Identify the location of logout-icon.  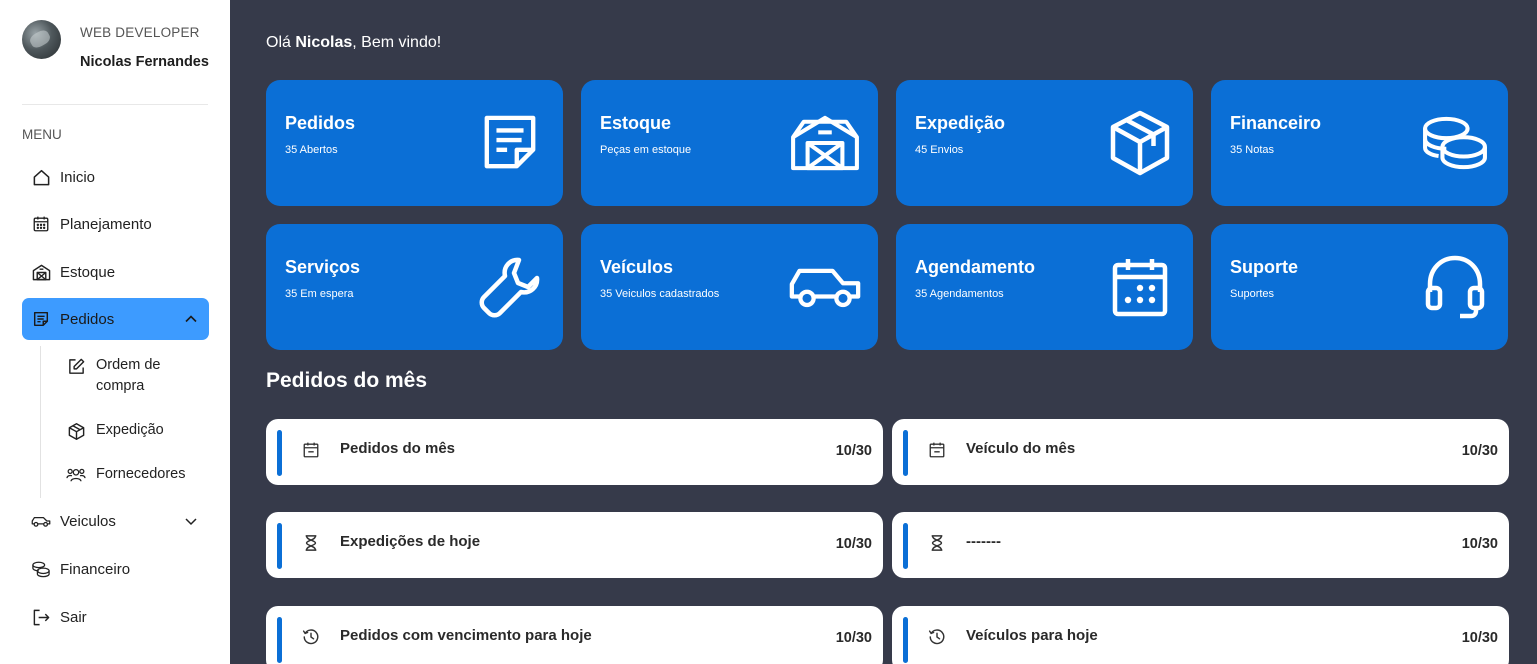
(41, 617).